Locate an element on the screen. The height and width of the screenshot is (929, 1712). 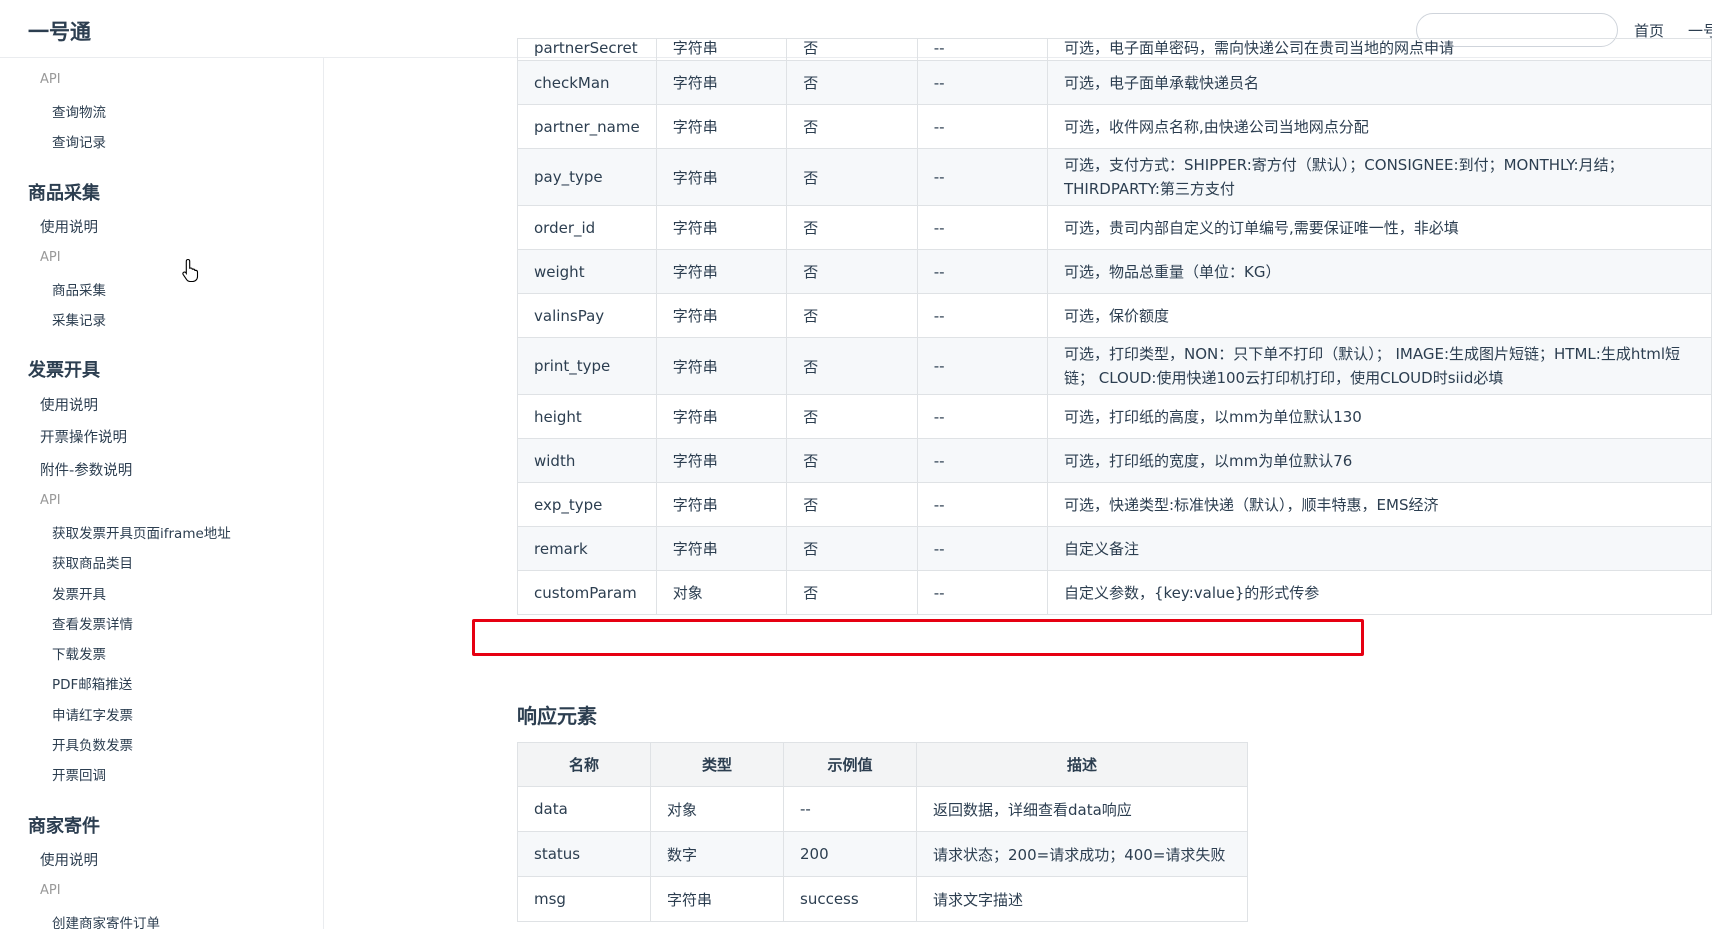
sidebar-item-collect-records: 采集记录 is located at coordinates (79, 319).